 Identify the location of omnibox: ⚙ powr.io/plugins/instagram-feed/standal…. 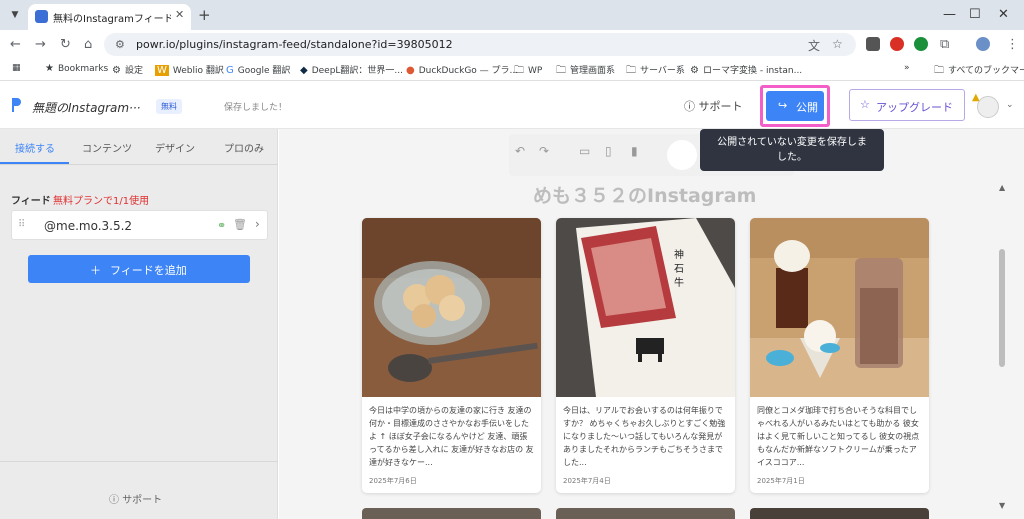
(480, 44).